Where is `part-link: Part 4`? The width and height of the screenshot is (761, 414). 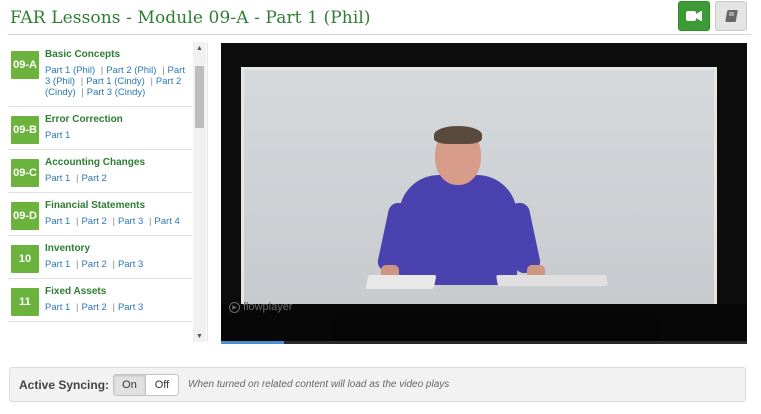
part-link: Part 4 is located at coordinates (166, 221).